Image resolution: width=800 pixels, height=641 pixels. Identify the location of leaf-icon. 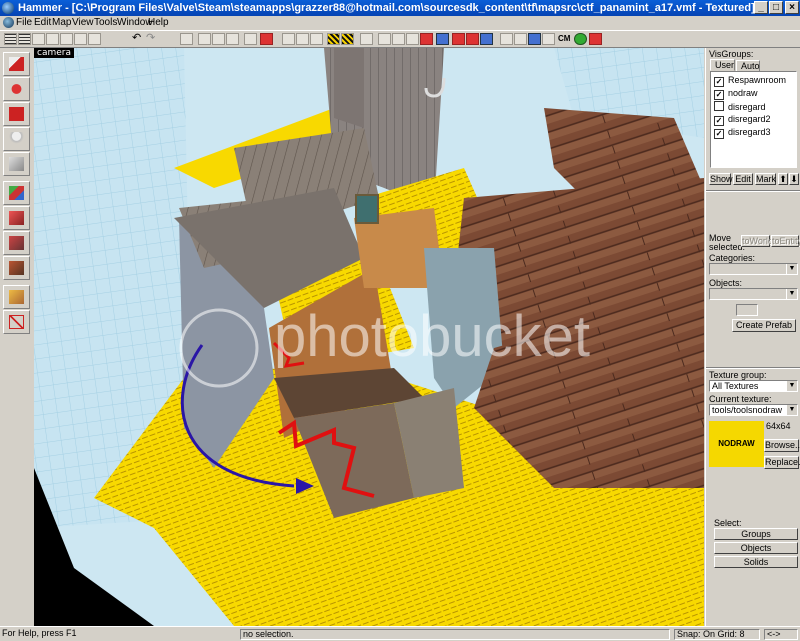
(580, 39).